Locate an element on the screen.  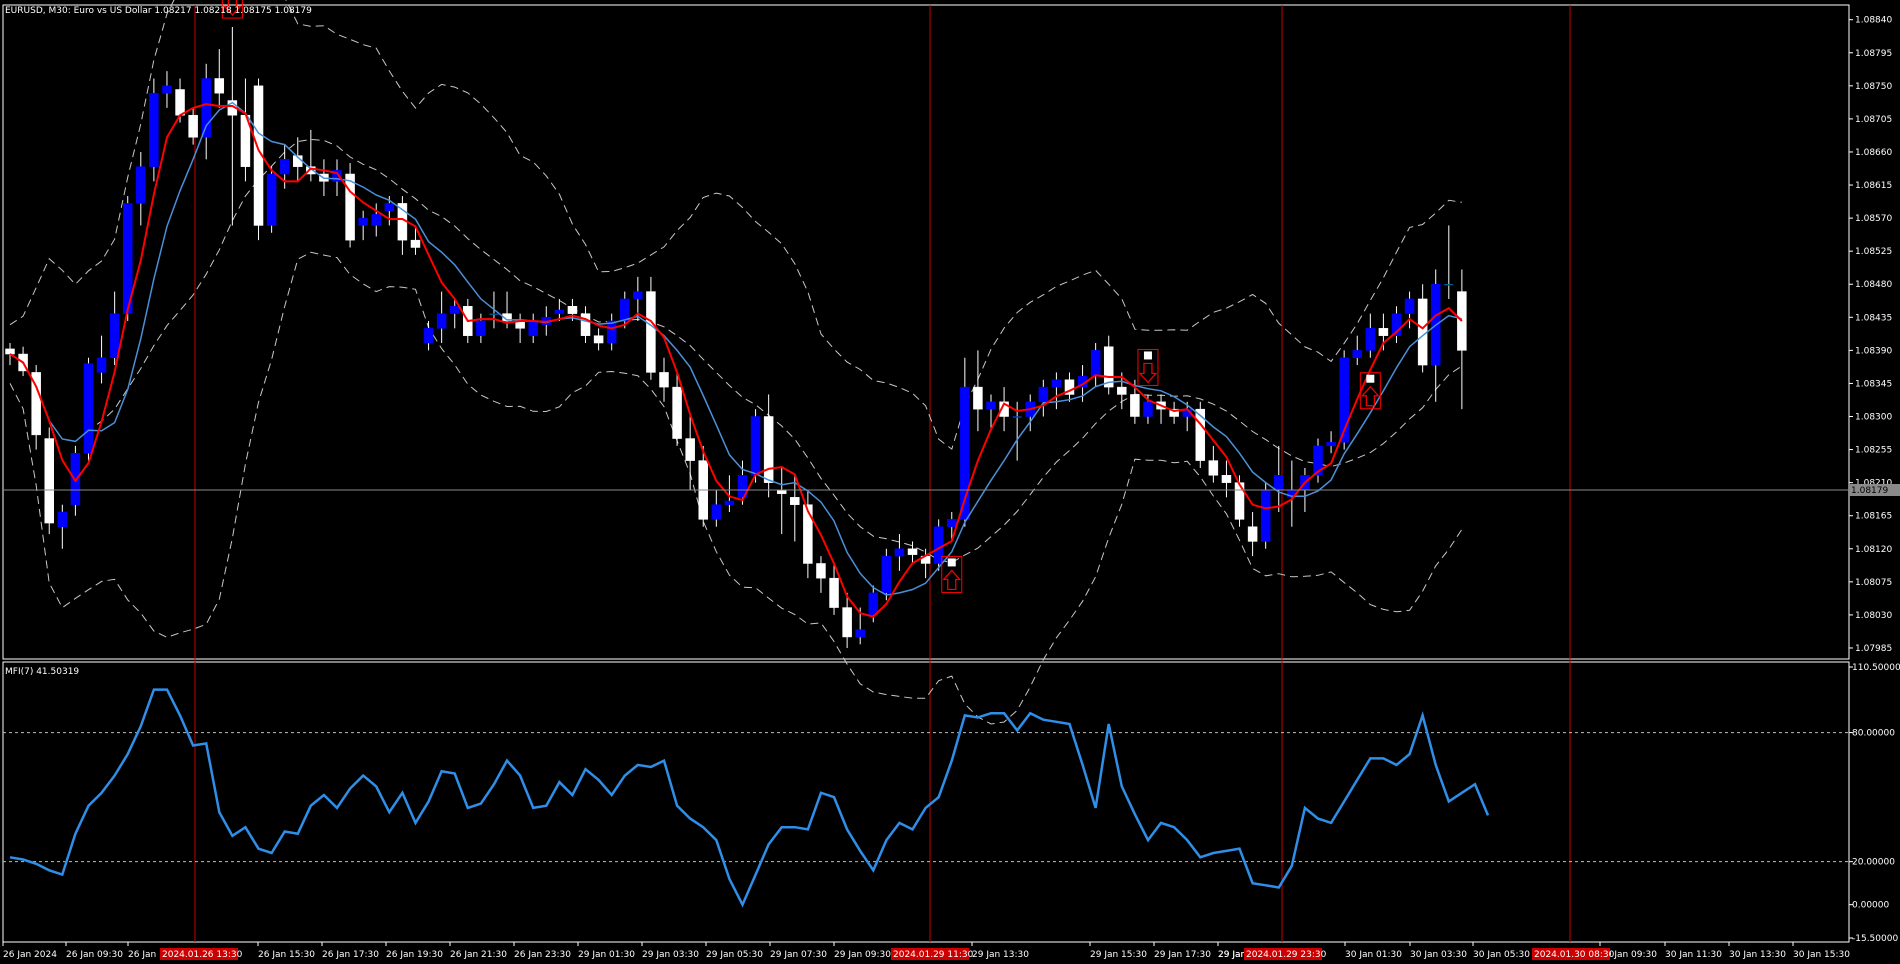
indicator-title: MFI(7) 41.50319 is located at coordinates (42, 672).